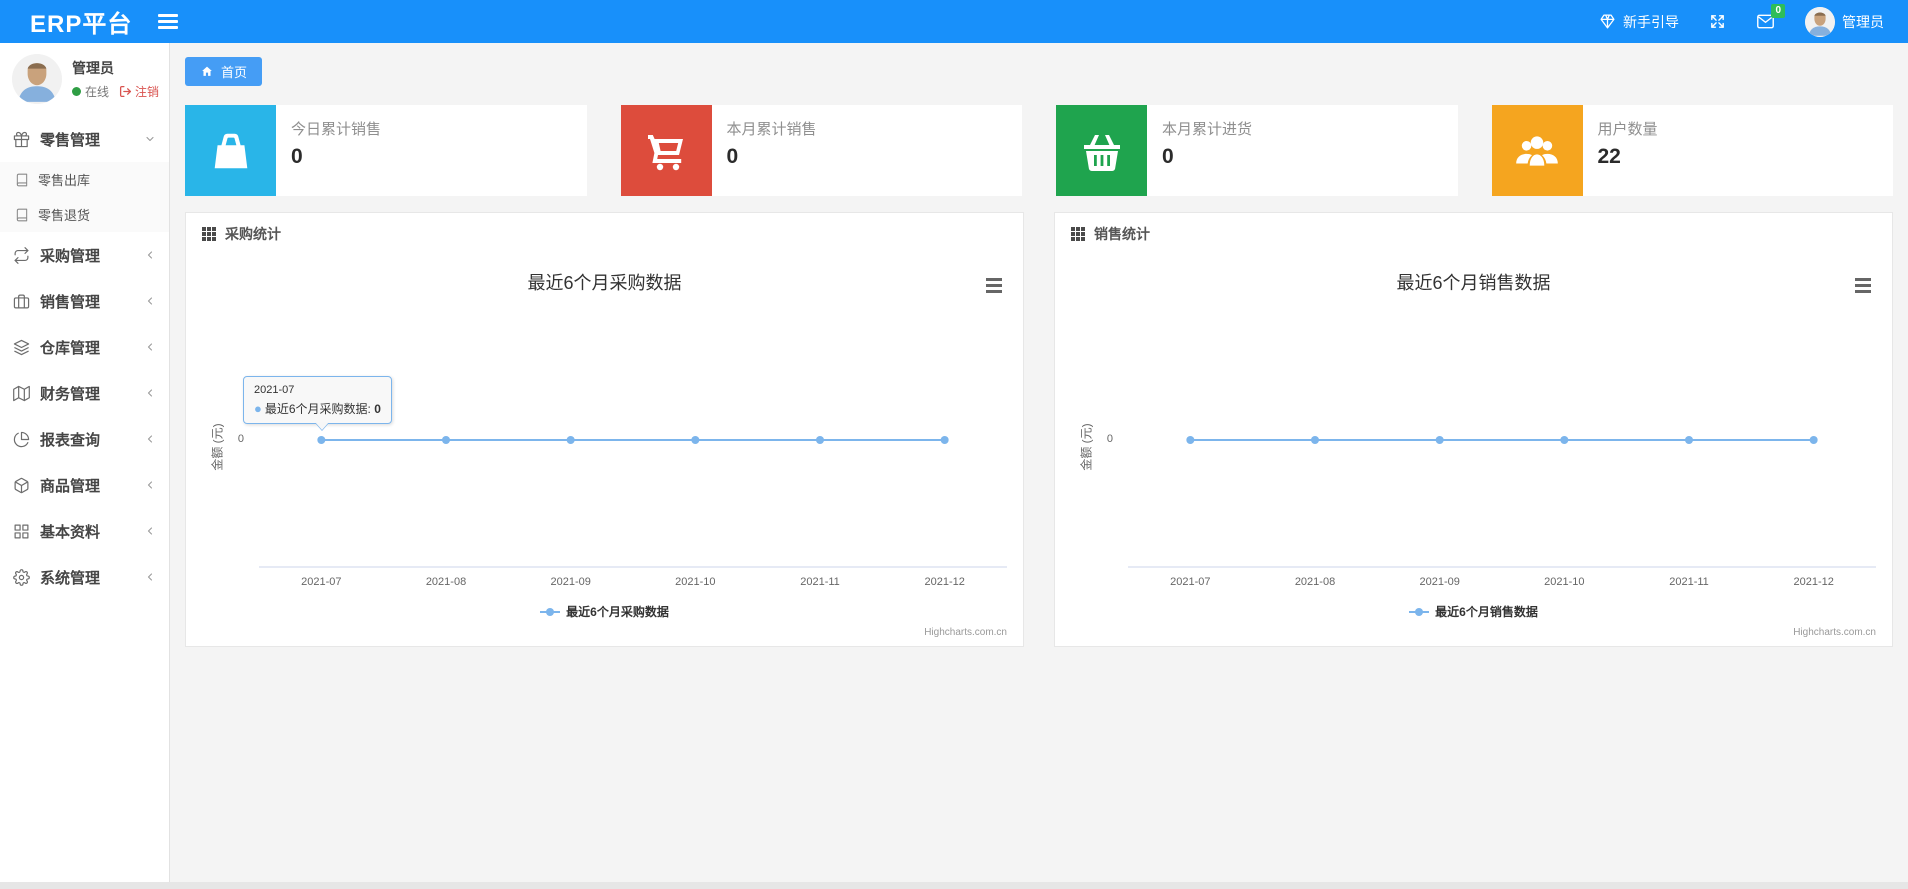  I want to click on sidebar-item-purchase: 采购管理, so click(84, 255).